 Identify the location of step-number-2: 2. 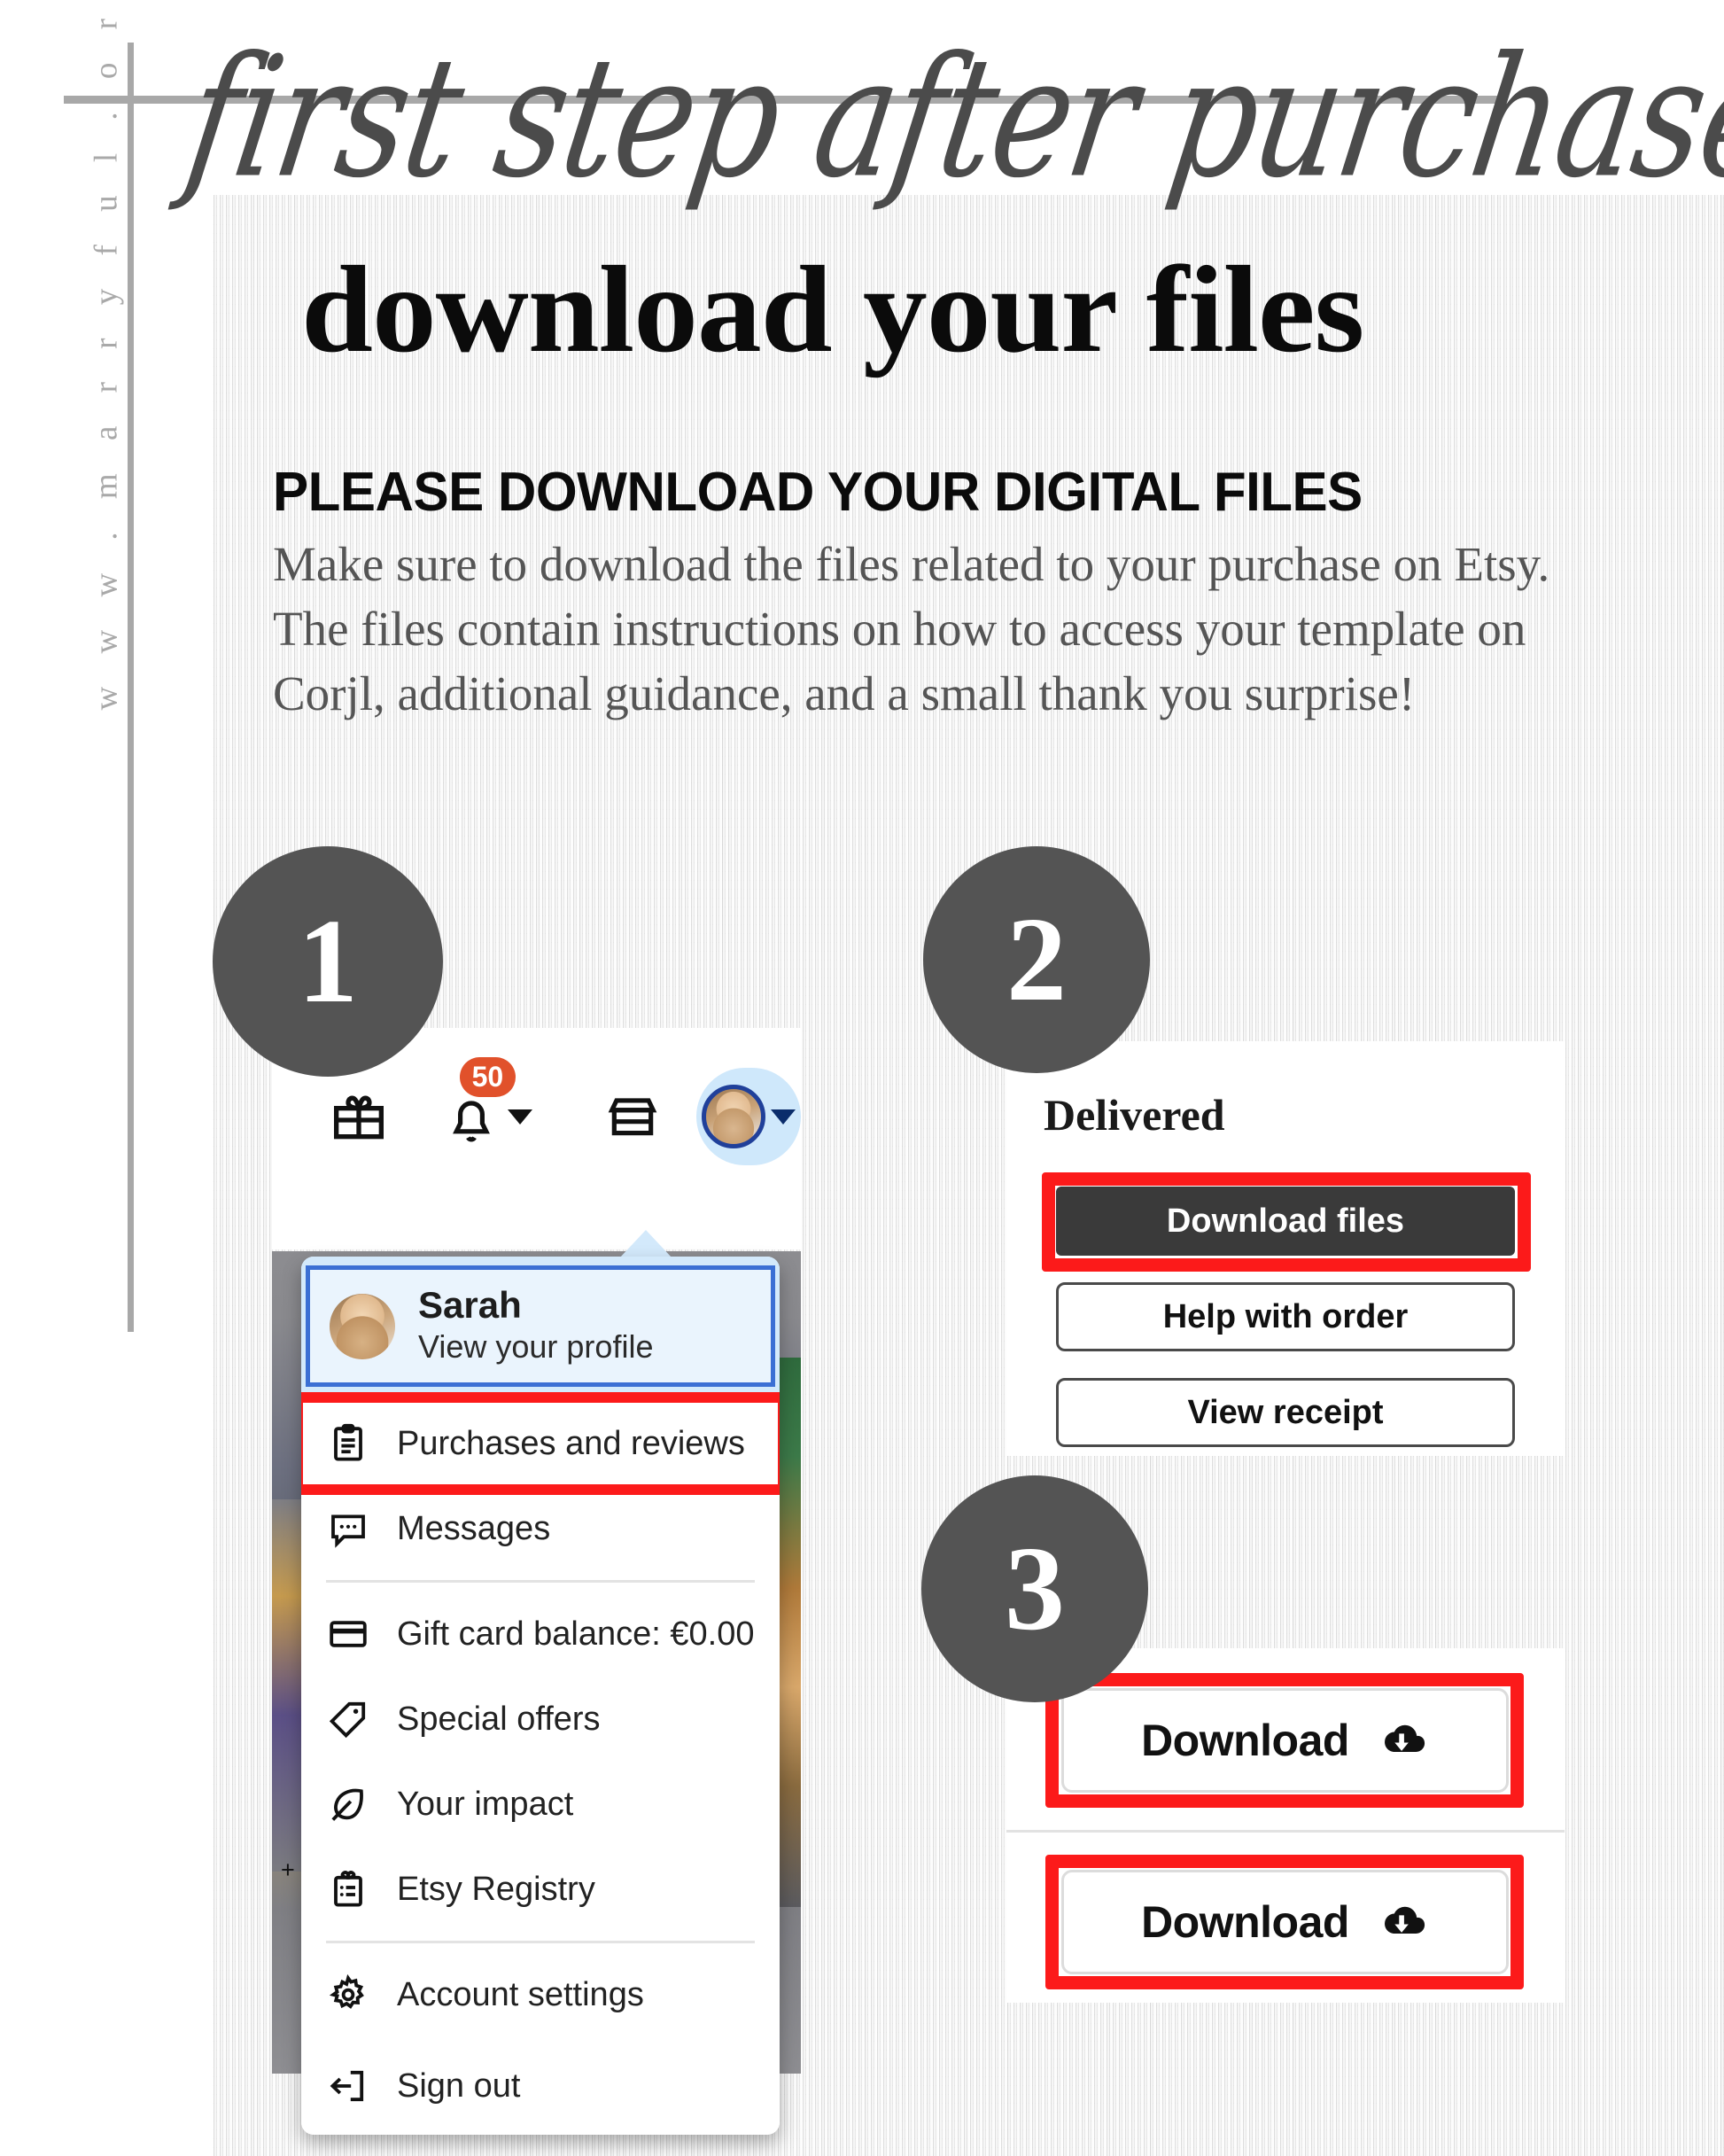
(1036, 959).